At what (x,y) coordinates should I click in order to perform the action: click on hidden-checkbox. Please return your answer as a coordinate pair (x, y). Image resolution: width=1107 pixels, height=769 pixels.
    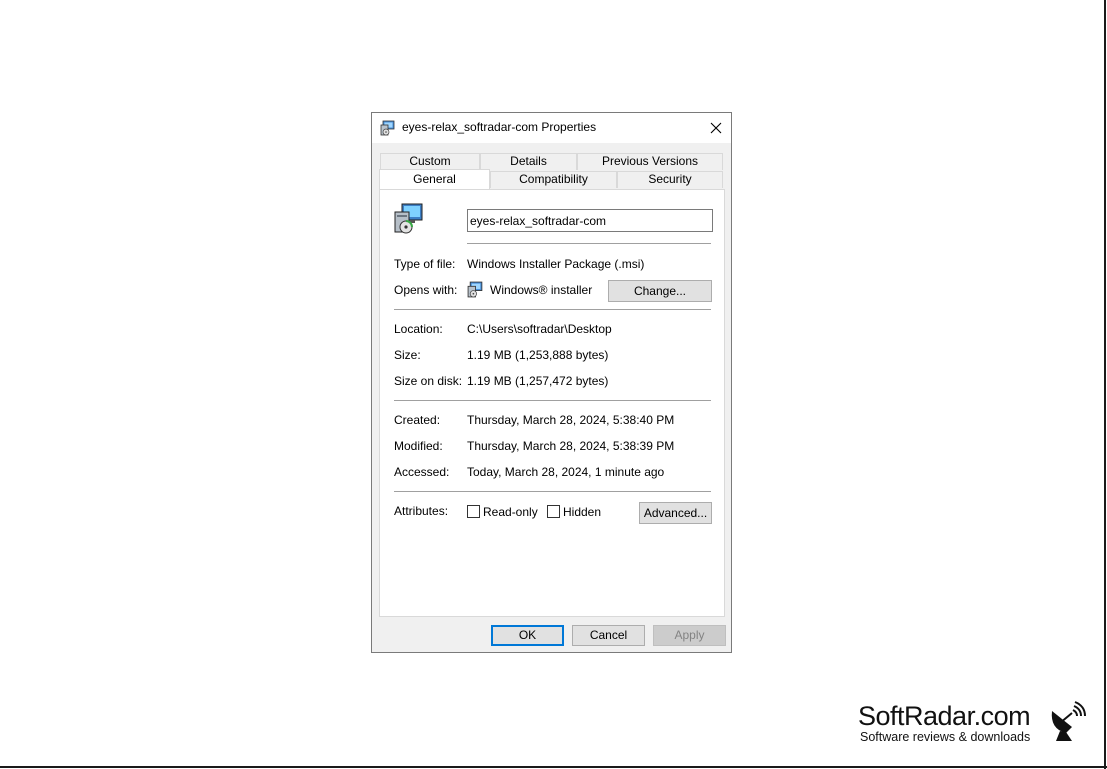
    Looking at the image, I should click on (553, 511).